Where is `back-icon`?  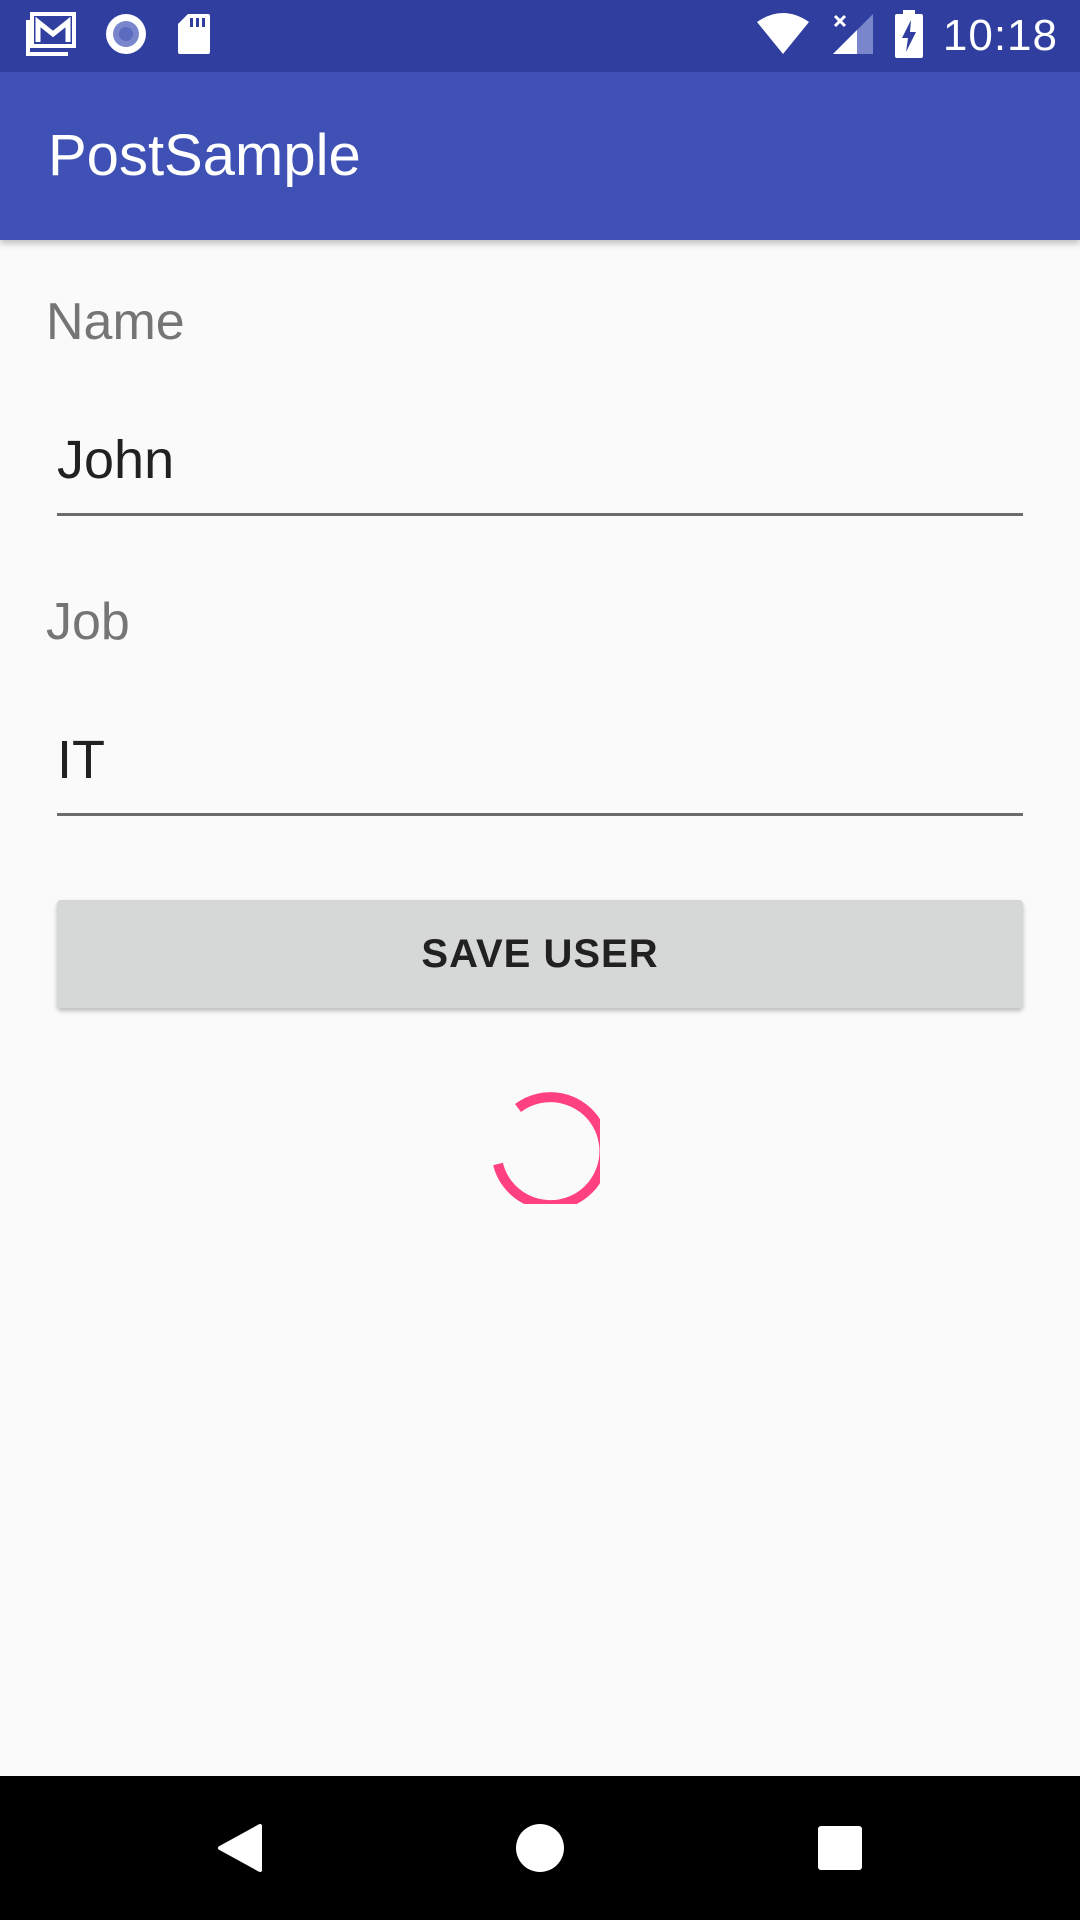
back-icon is located at coordinates (240, 1848).